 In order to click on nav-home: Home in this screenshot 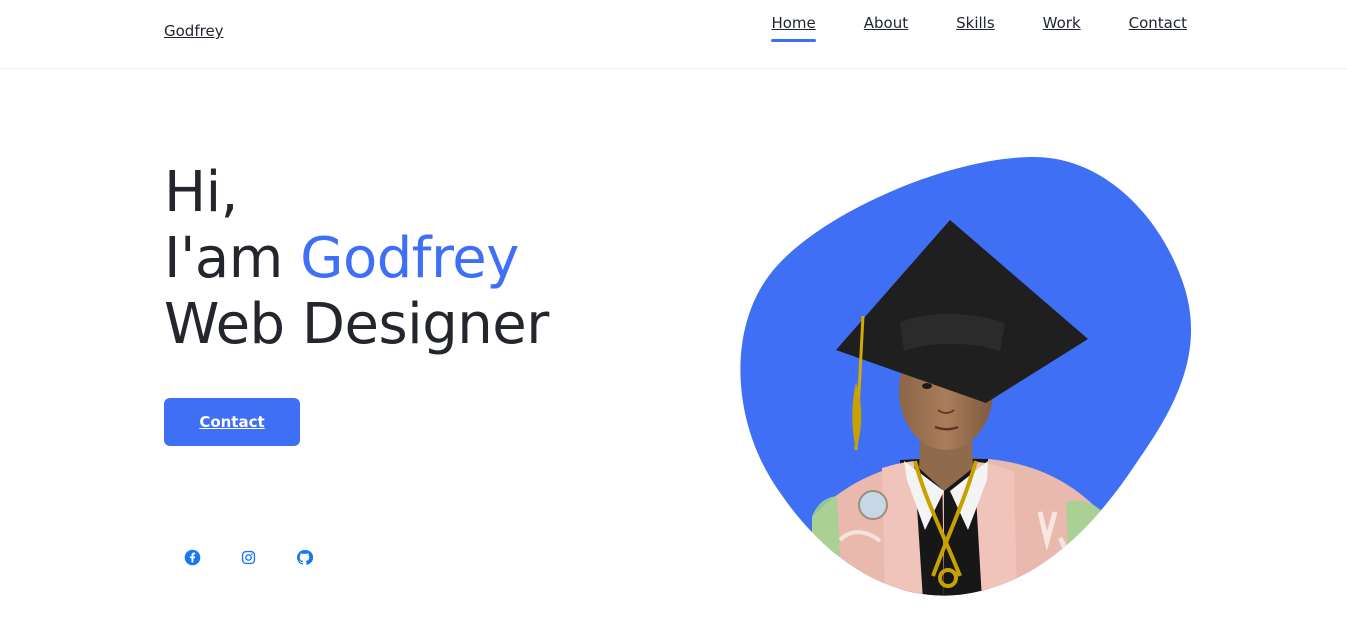, I will do `click(794, 28)`.